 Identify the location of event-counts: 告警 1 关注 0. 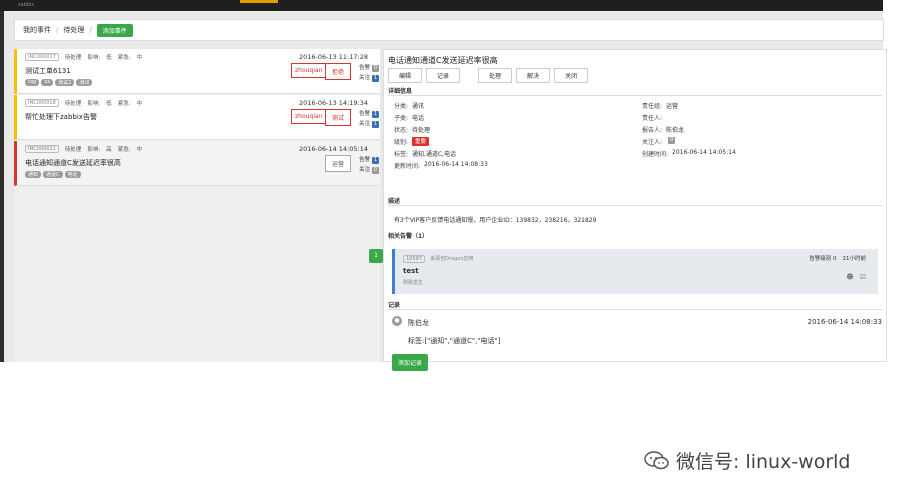
(369, 165).